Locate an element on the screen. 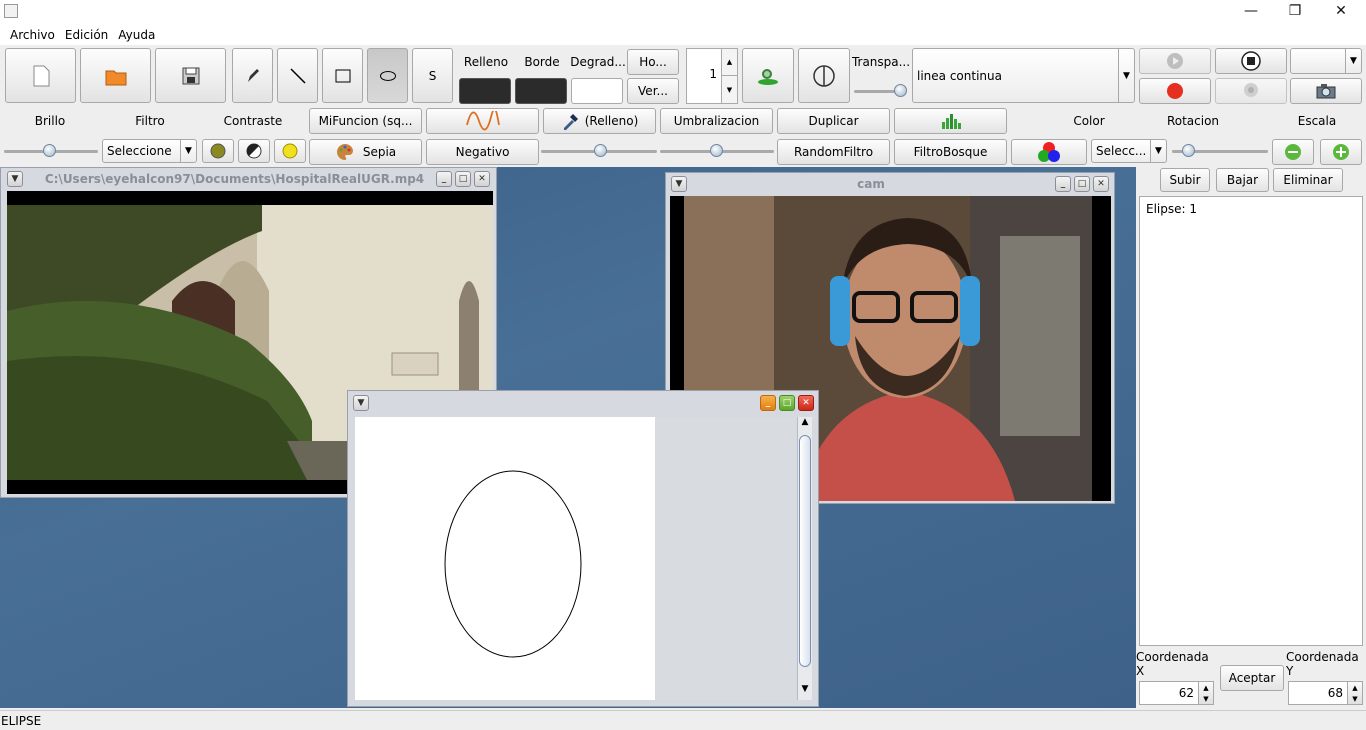  sepia-label: Sepia is located at coordinates (379, 152).